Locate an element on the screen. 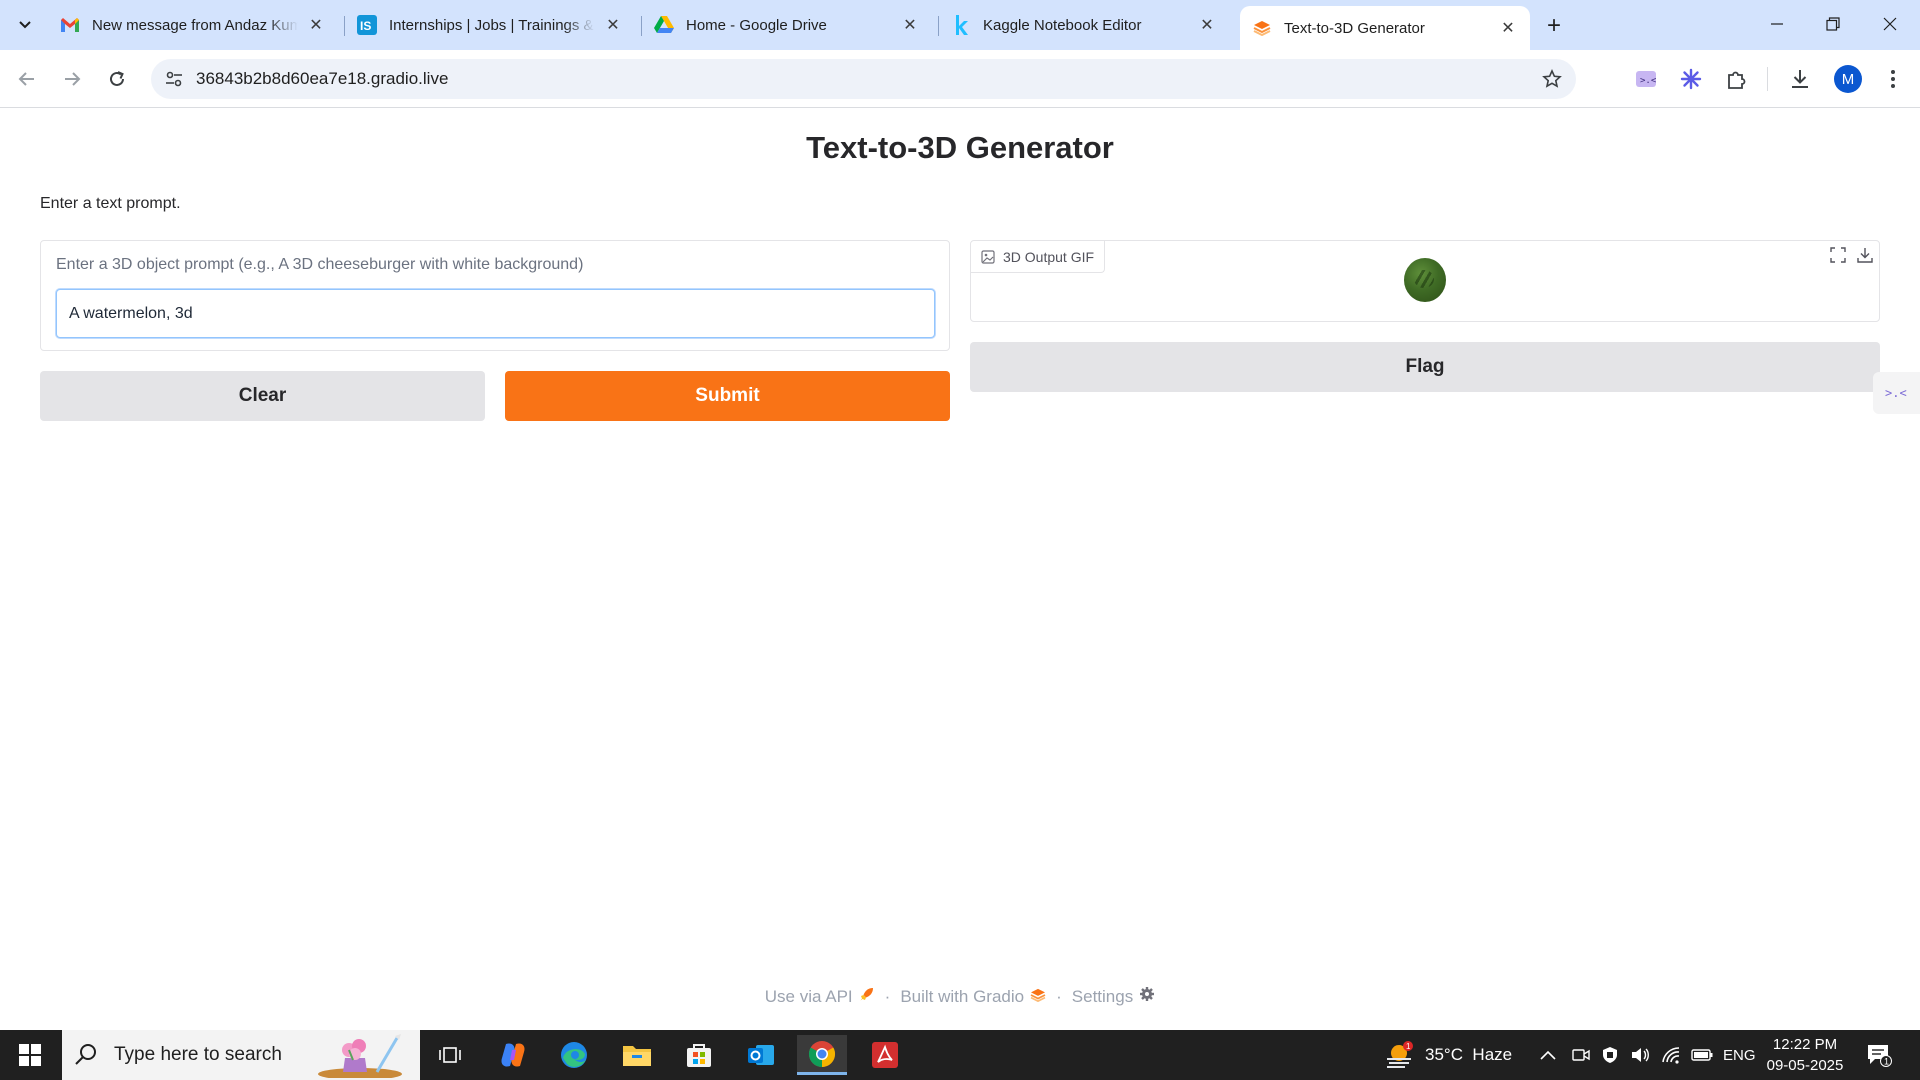 The width and height of the screenshot is (1920, 1080). output-gif-image is located at coordinates (1425, 280).